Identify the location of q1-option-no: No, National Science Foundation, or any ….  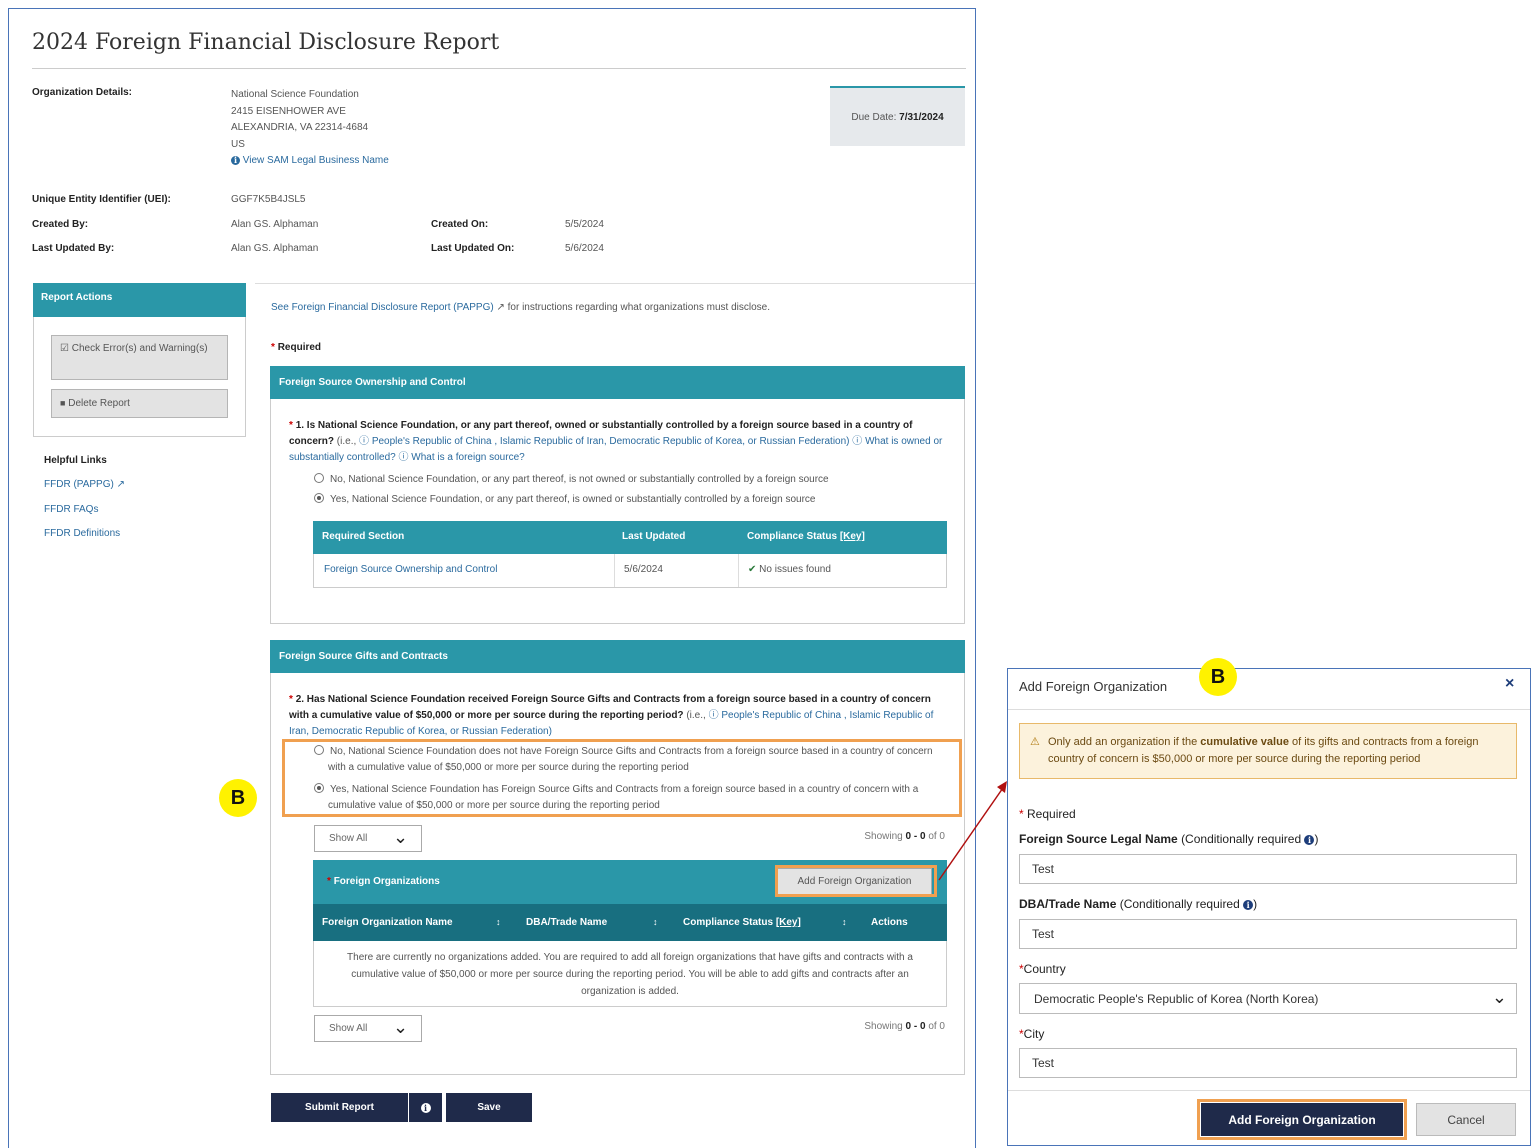
(571, 480).